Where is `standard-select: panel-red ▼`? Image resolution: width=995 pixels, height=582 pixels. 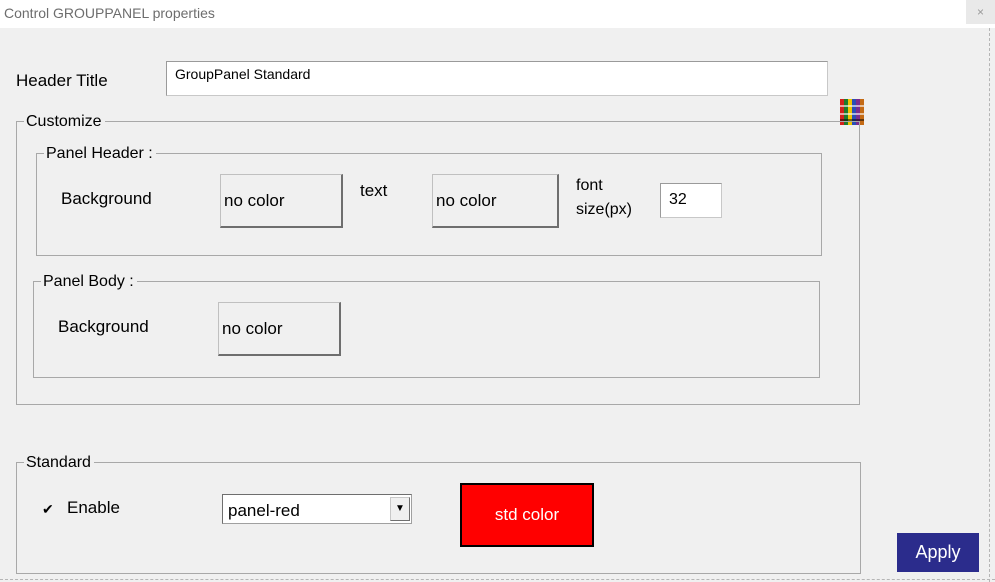 standard-select: panel-red ▼ is located at coordinates (317, 509).